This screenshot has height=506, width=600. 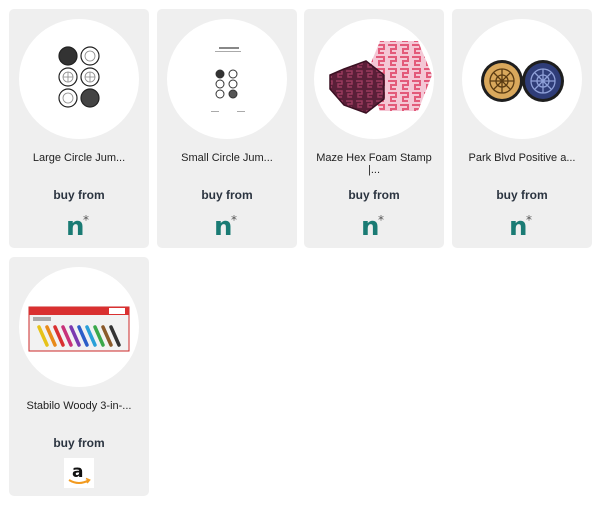 I want to click on product-card: Stabilo Woody 3-in-... buy from a, so click(x=79, y=376).